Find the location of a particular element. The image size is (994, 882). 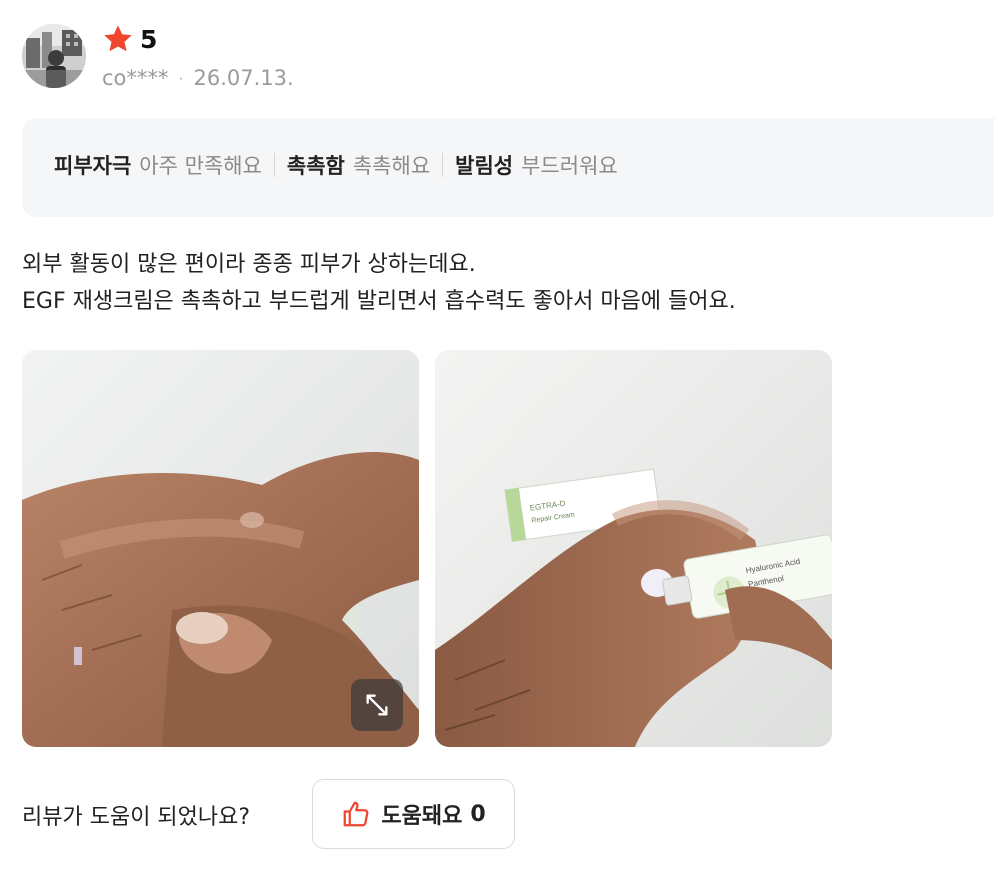

expand-icon is located at coordinates (377, 705).